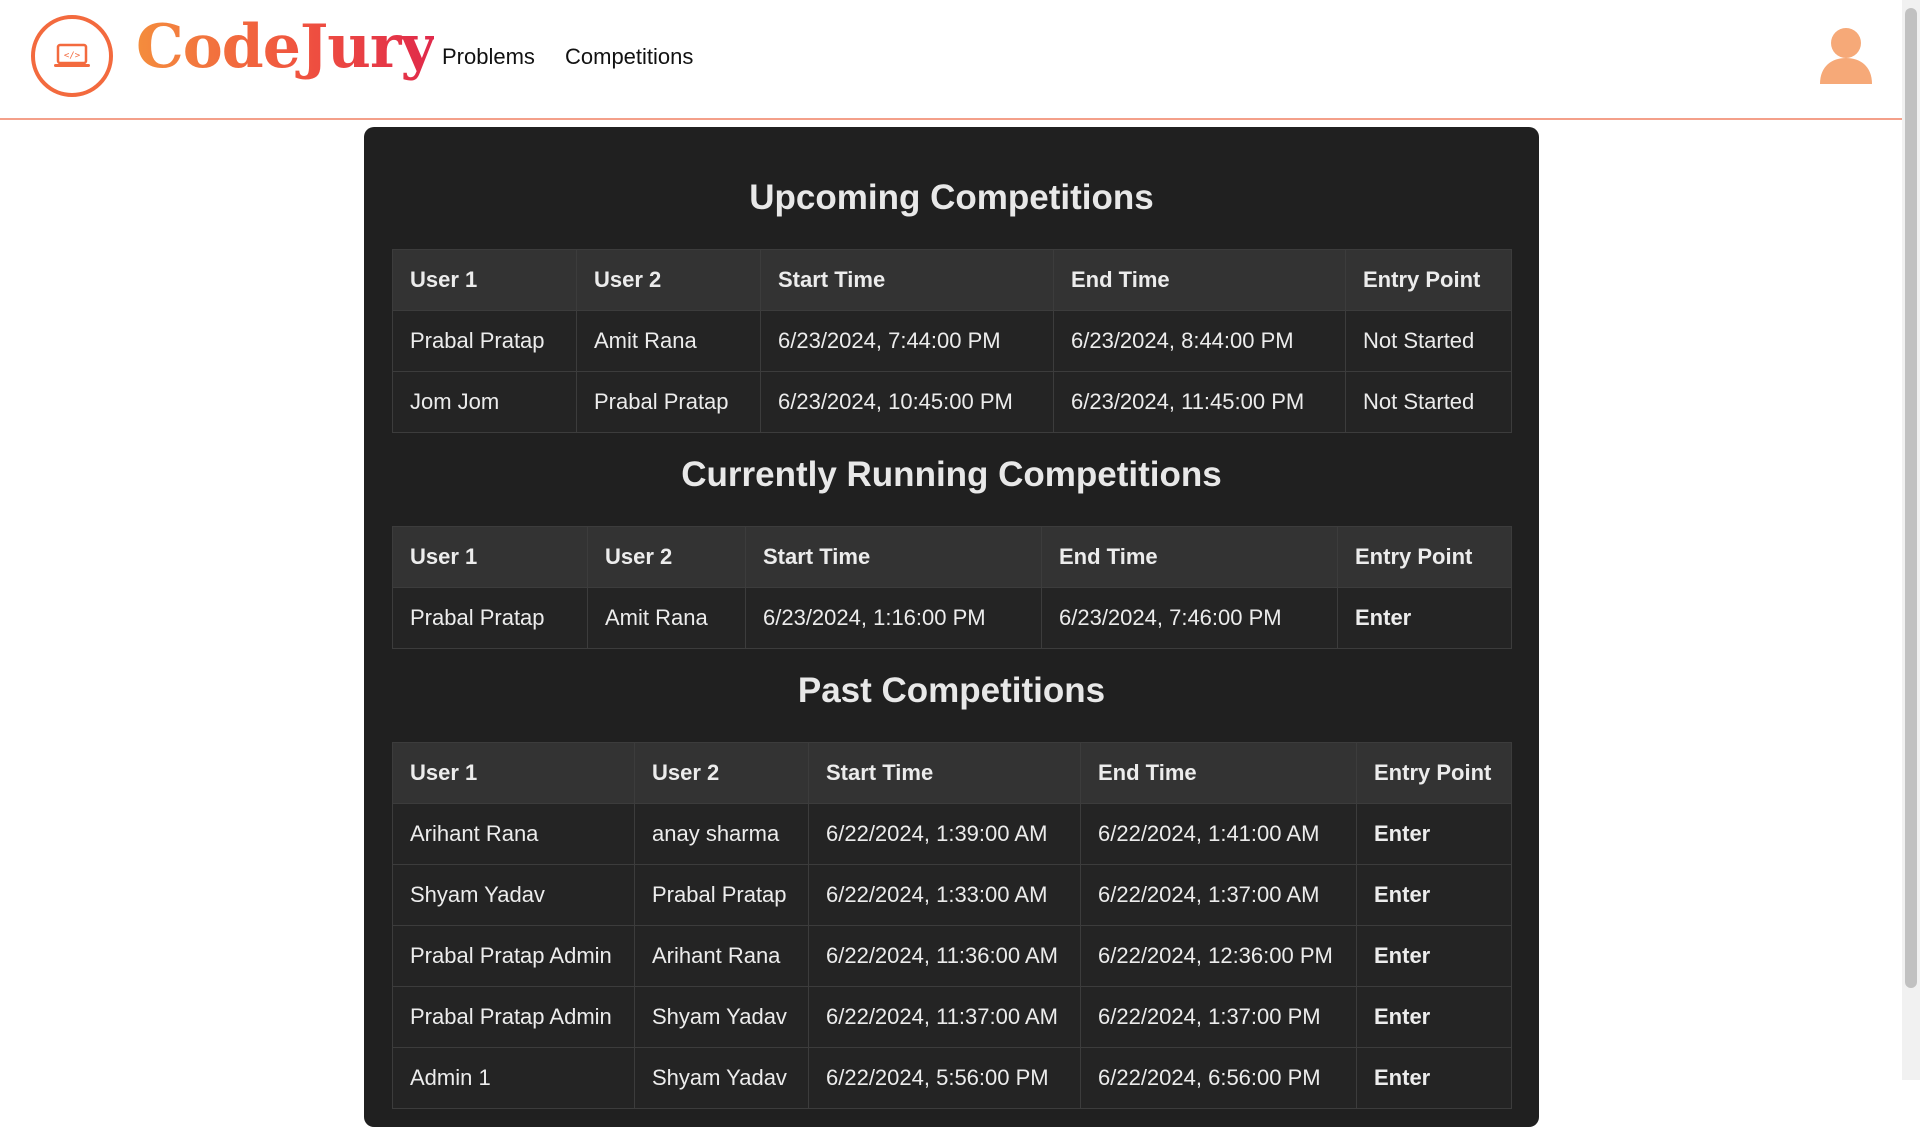  What do you see at coordinates (1218, 1078) in the screenshot?
I see `end-time-cell: 6/22/2024, 6:56:00 PM` at bounding box center [1218, 1078].